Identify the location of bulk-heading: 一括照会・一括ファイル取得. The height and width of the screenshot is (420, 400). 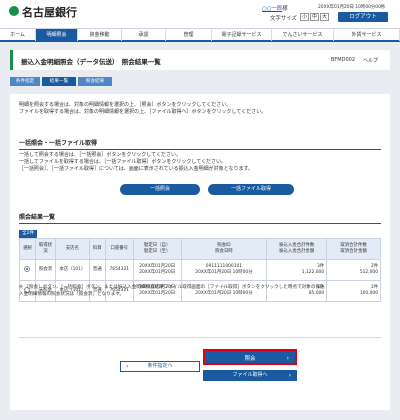
(200, 144).